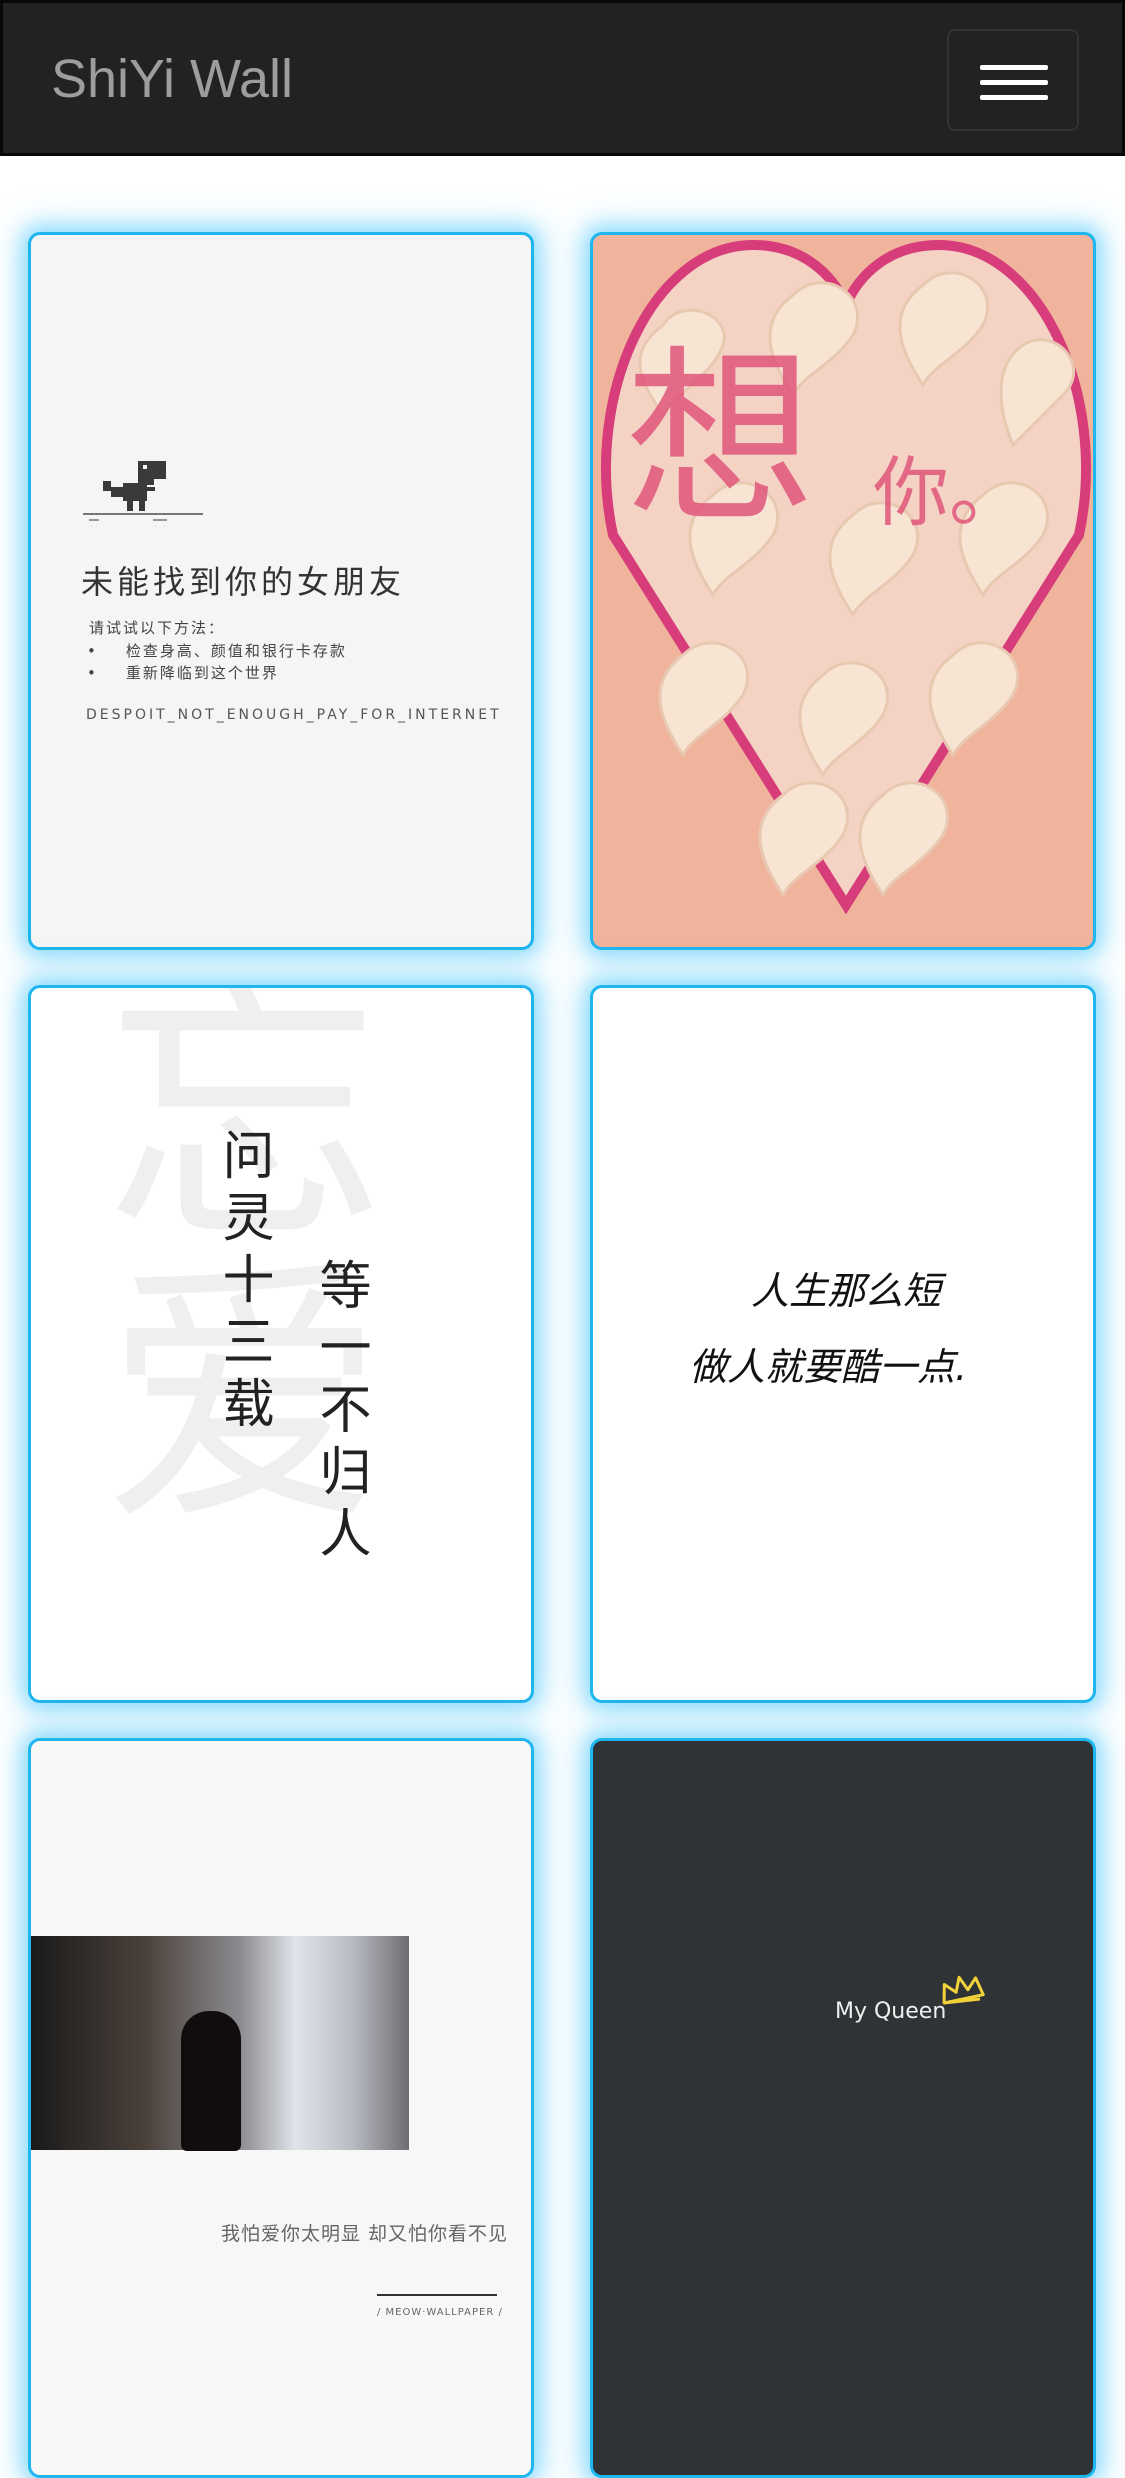 Image resolution: width=1125 pixels, height=2478 pixels. I want to click on crown-icon, so click(963, 1990).